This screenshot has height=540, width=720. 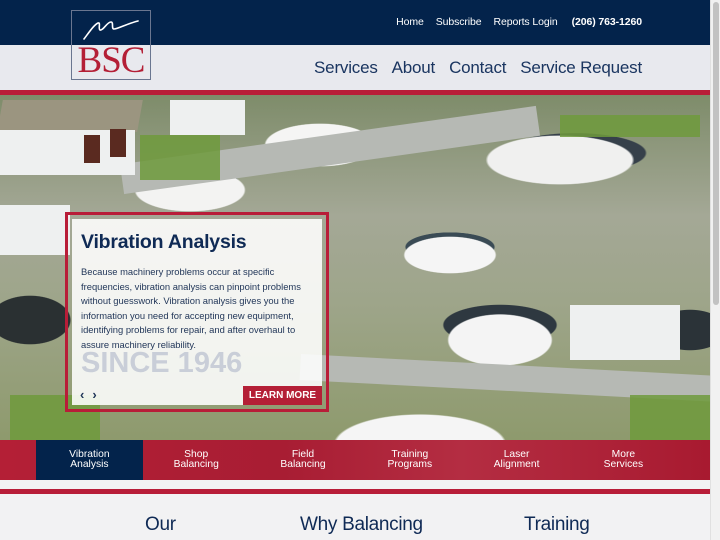 What do you see at coordinates (716, 153) in the screenshot?
I see `scrollbar-thumb` at bounding box center [716, 153].